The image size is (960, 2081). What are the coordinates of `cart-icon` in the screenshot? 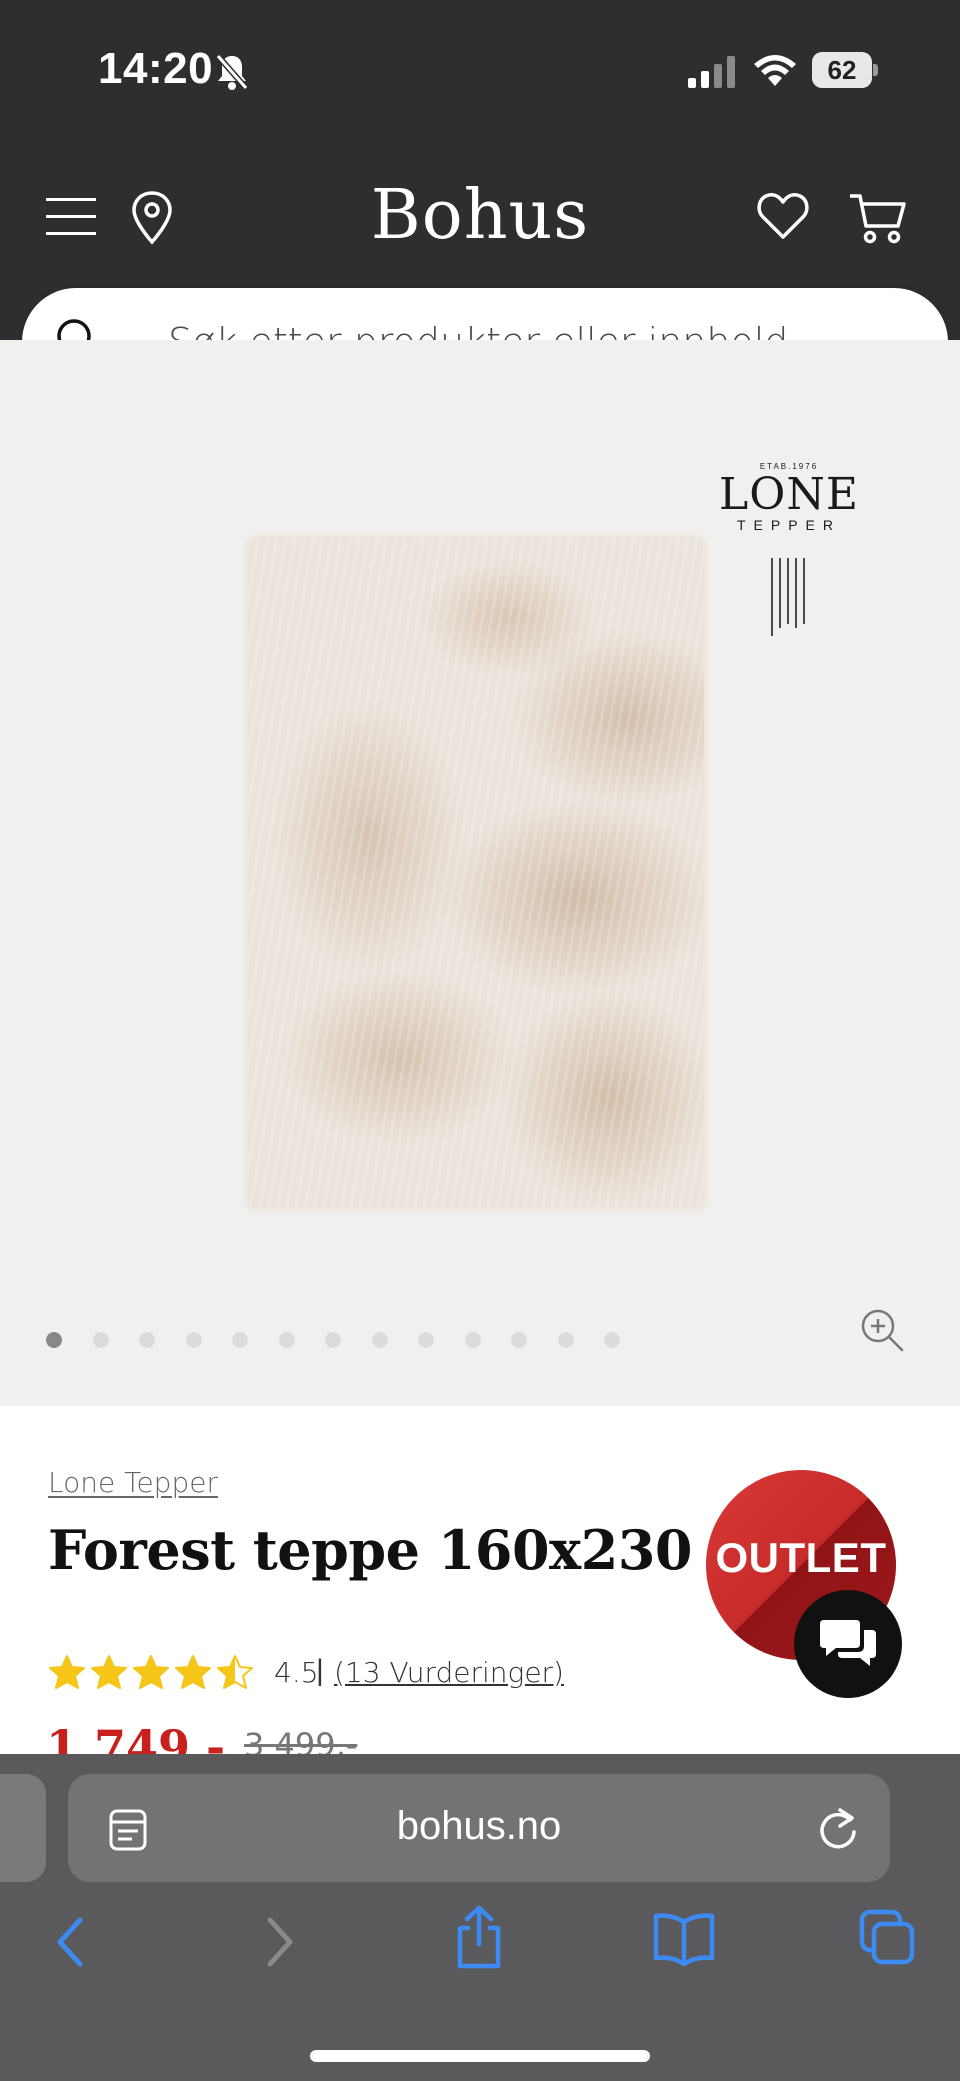 It's located at (878, 218).